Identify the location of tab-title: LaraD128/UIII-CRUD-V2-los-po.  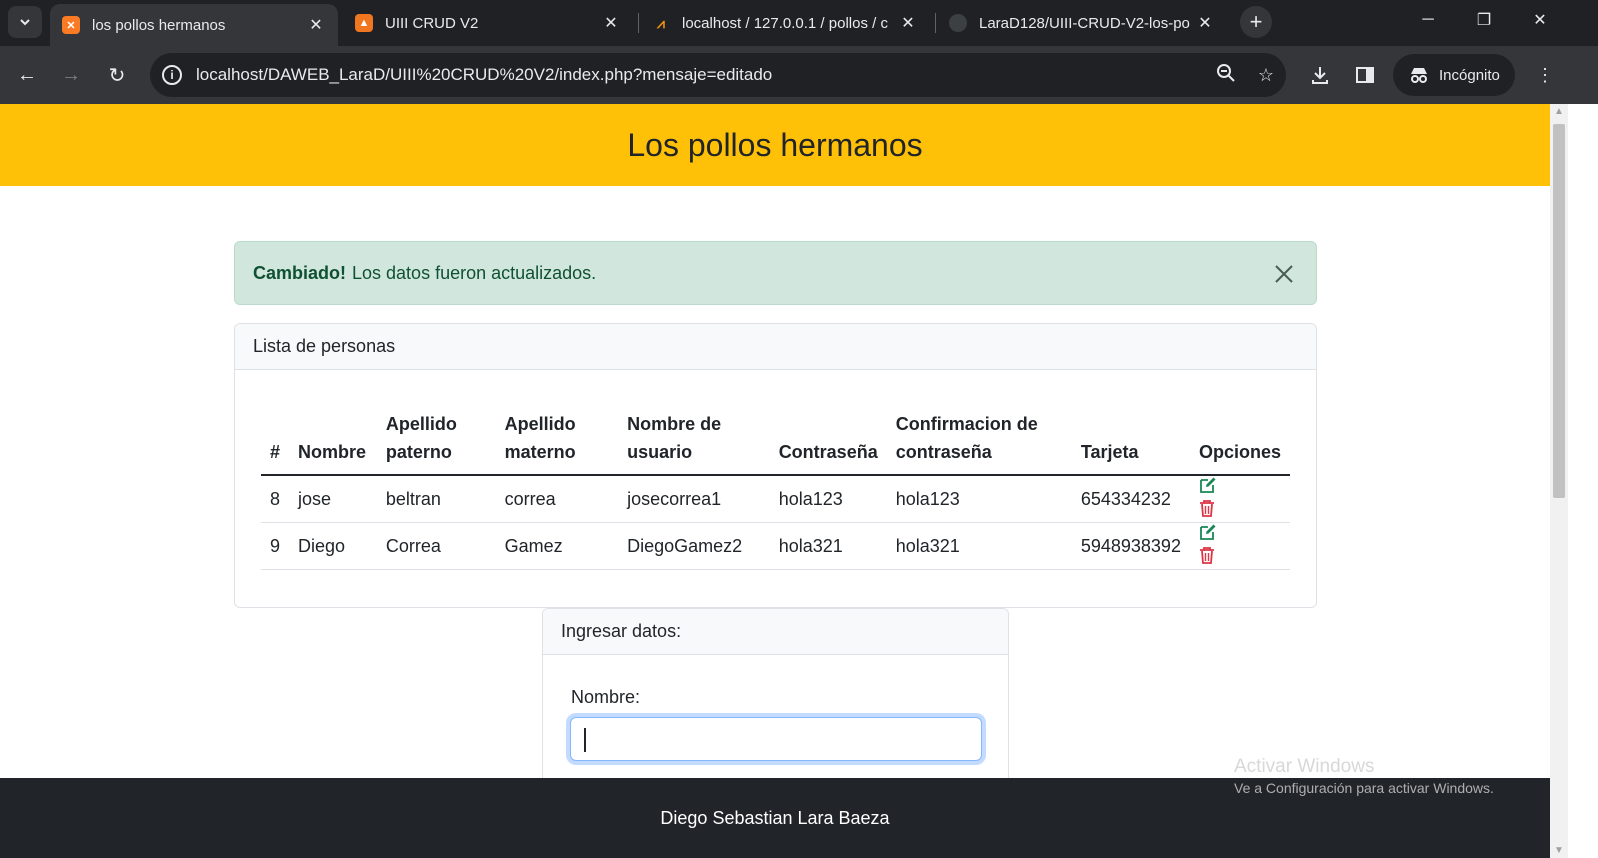
(1084, 23).